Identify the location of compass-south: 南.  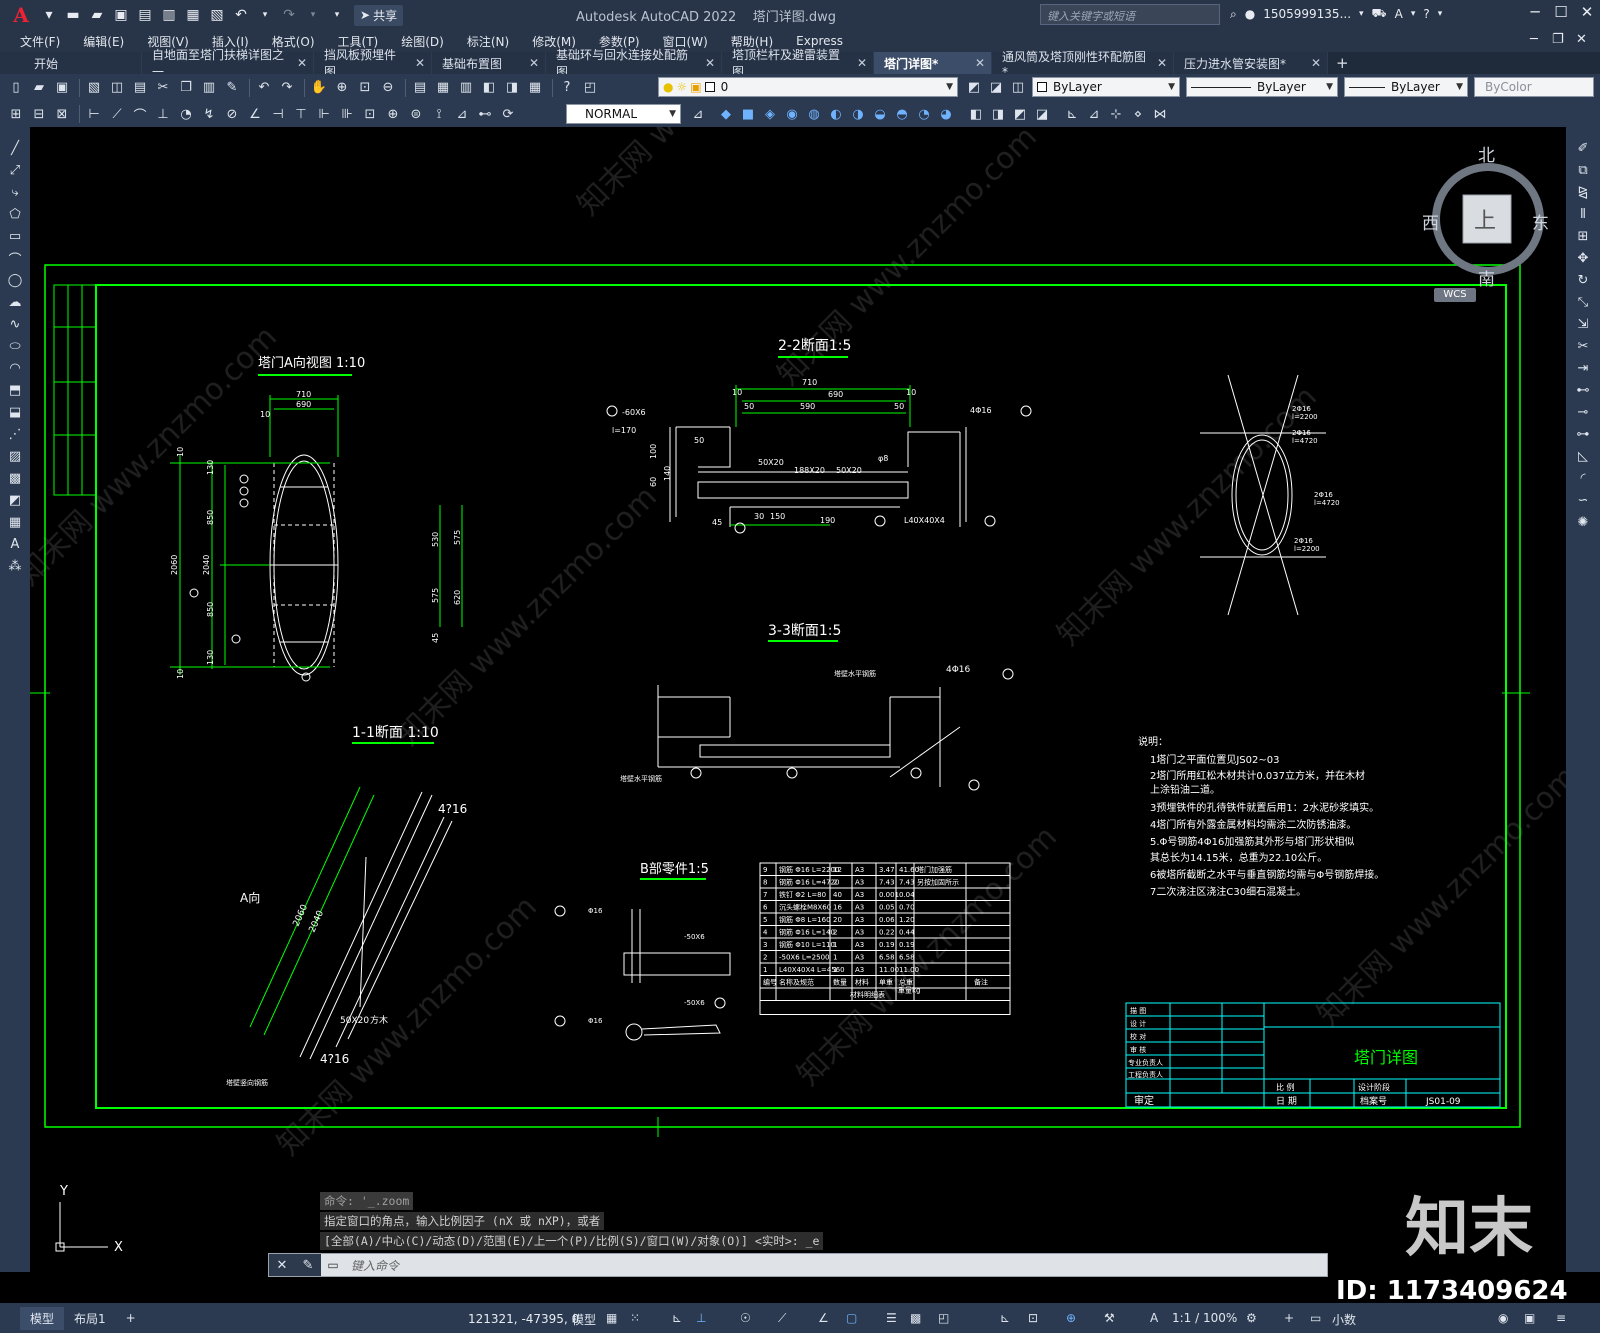
(1486, 277).